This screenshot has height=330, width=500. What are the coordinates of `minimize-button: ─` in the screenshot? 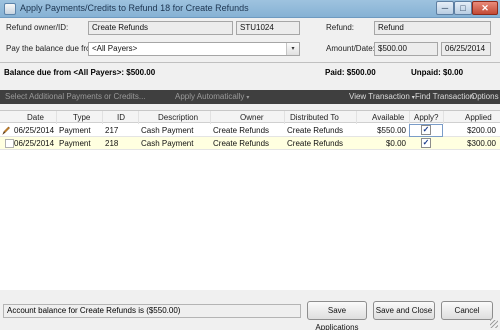 It's located at (445, 8).